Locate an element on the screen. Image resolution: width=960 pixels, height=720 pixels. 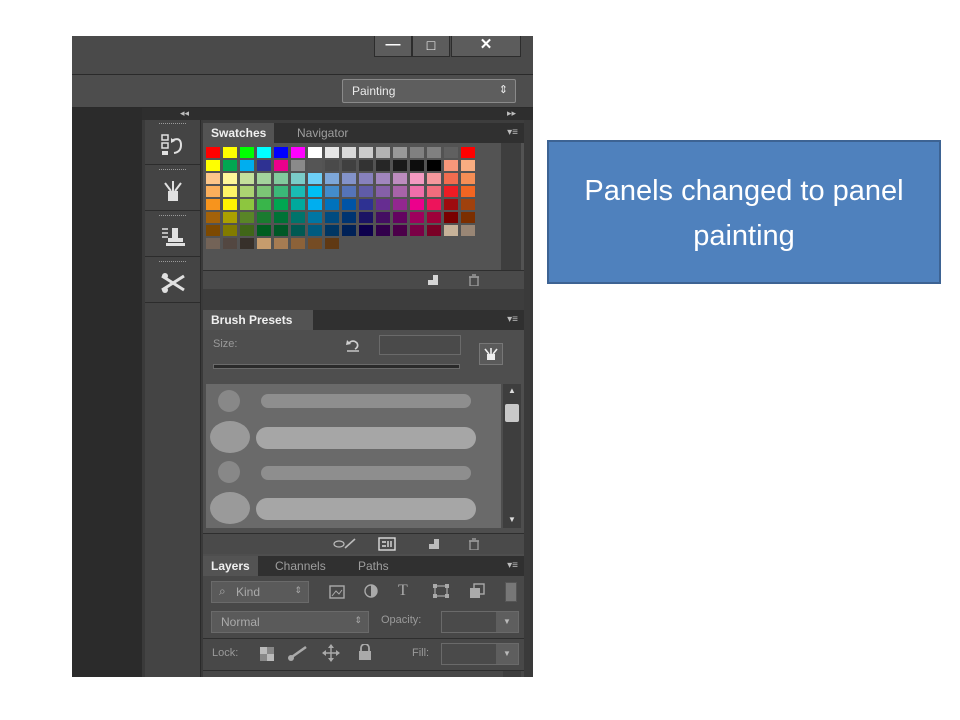
scroll-down-icon: ▼ is located at coordinates (512, 519).